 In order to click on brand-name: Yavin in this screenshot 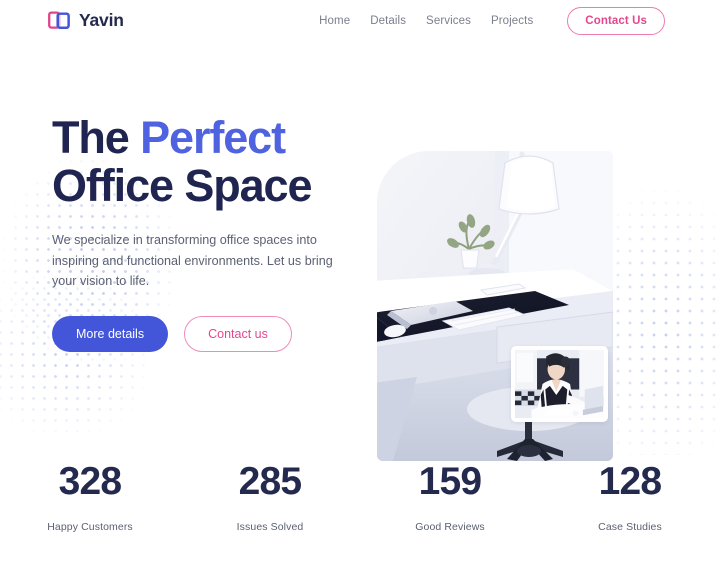, I will do `click(101, 20)`.